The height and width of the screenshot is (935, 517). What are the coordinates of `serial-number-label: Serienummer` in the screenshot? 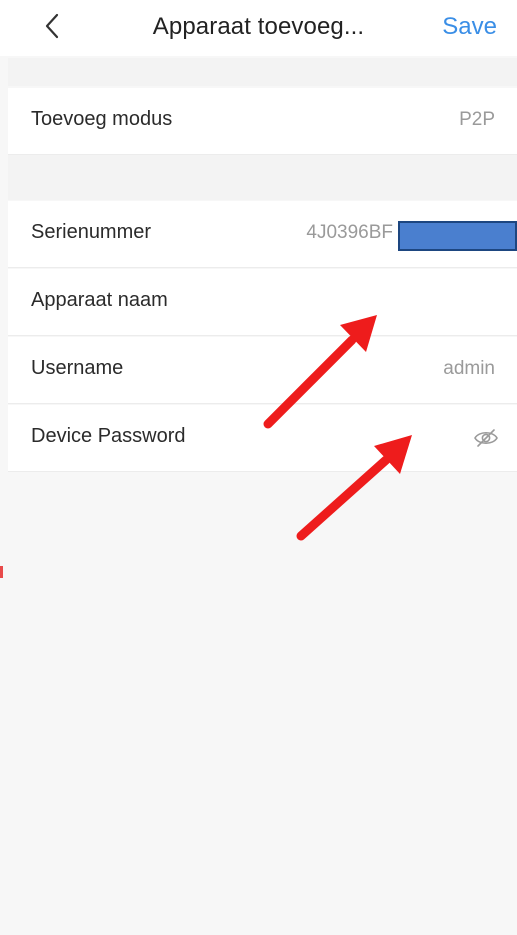 It's located at (91, 232).